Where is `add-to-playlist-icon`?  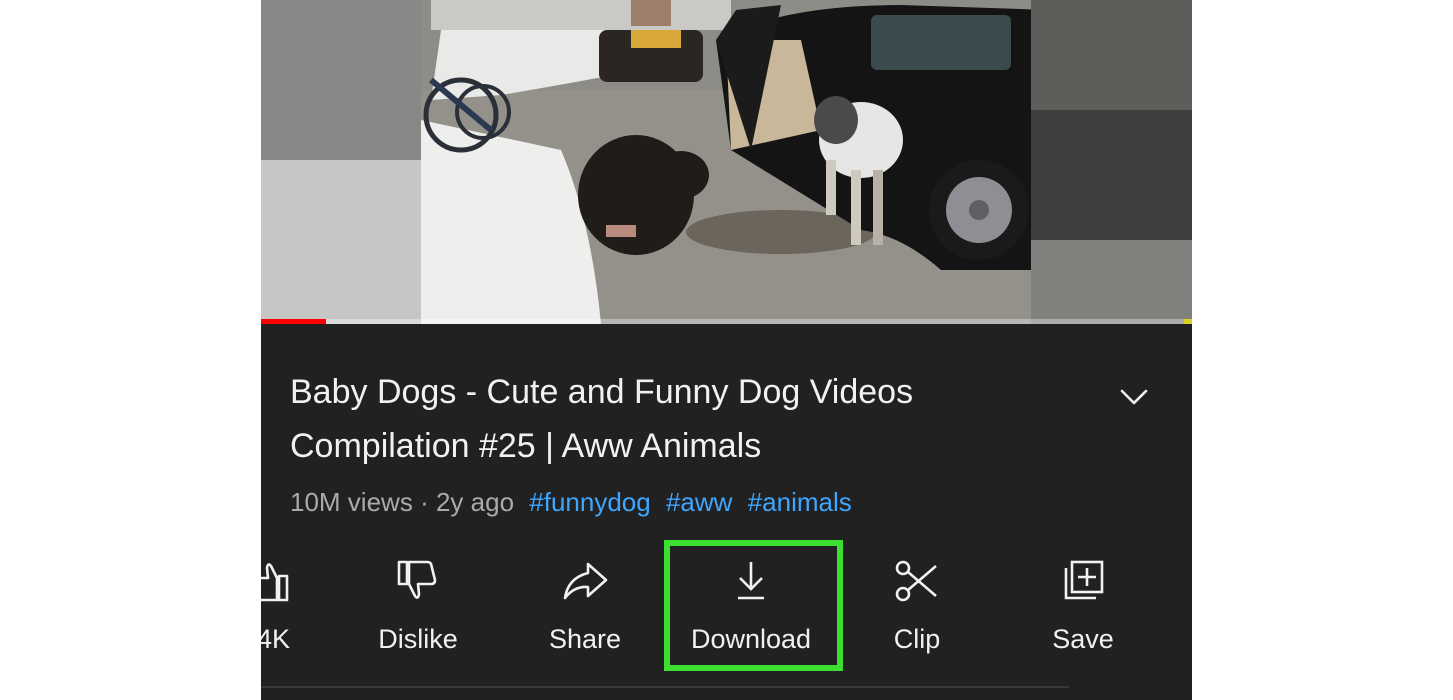 add-to-playlist-icon is located at coordinates (1084, 580).